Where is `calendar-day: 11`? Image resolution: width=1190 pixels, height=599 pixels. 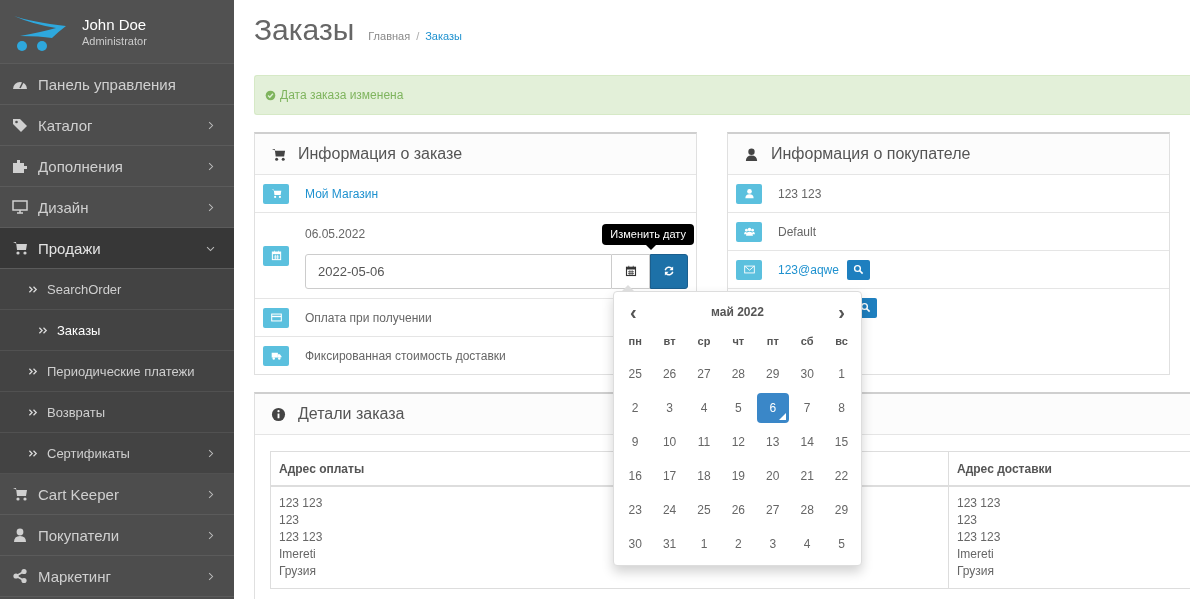
calendar-day: 11 is located at coordinates (704, 441).